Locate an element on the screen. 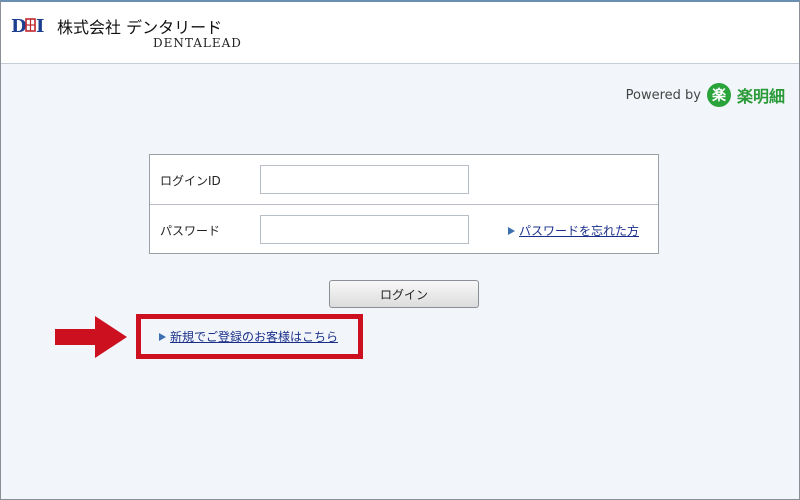 Image resolution: width=800 pixels, height=500 pixels. red-arrow-icon is located at coordinates (91, 337).